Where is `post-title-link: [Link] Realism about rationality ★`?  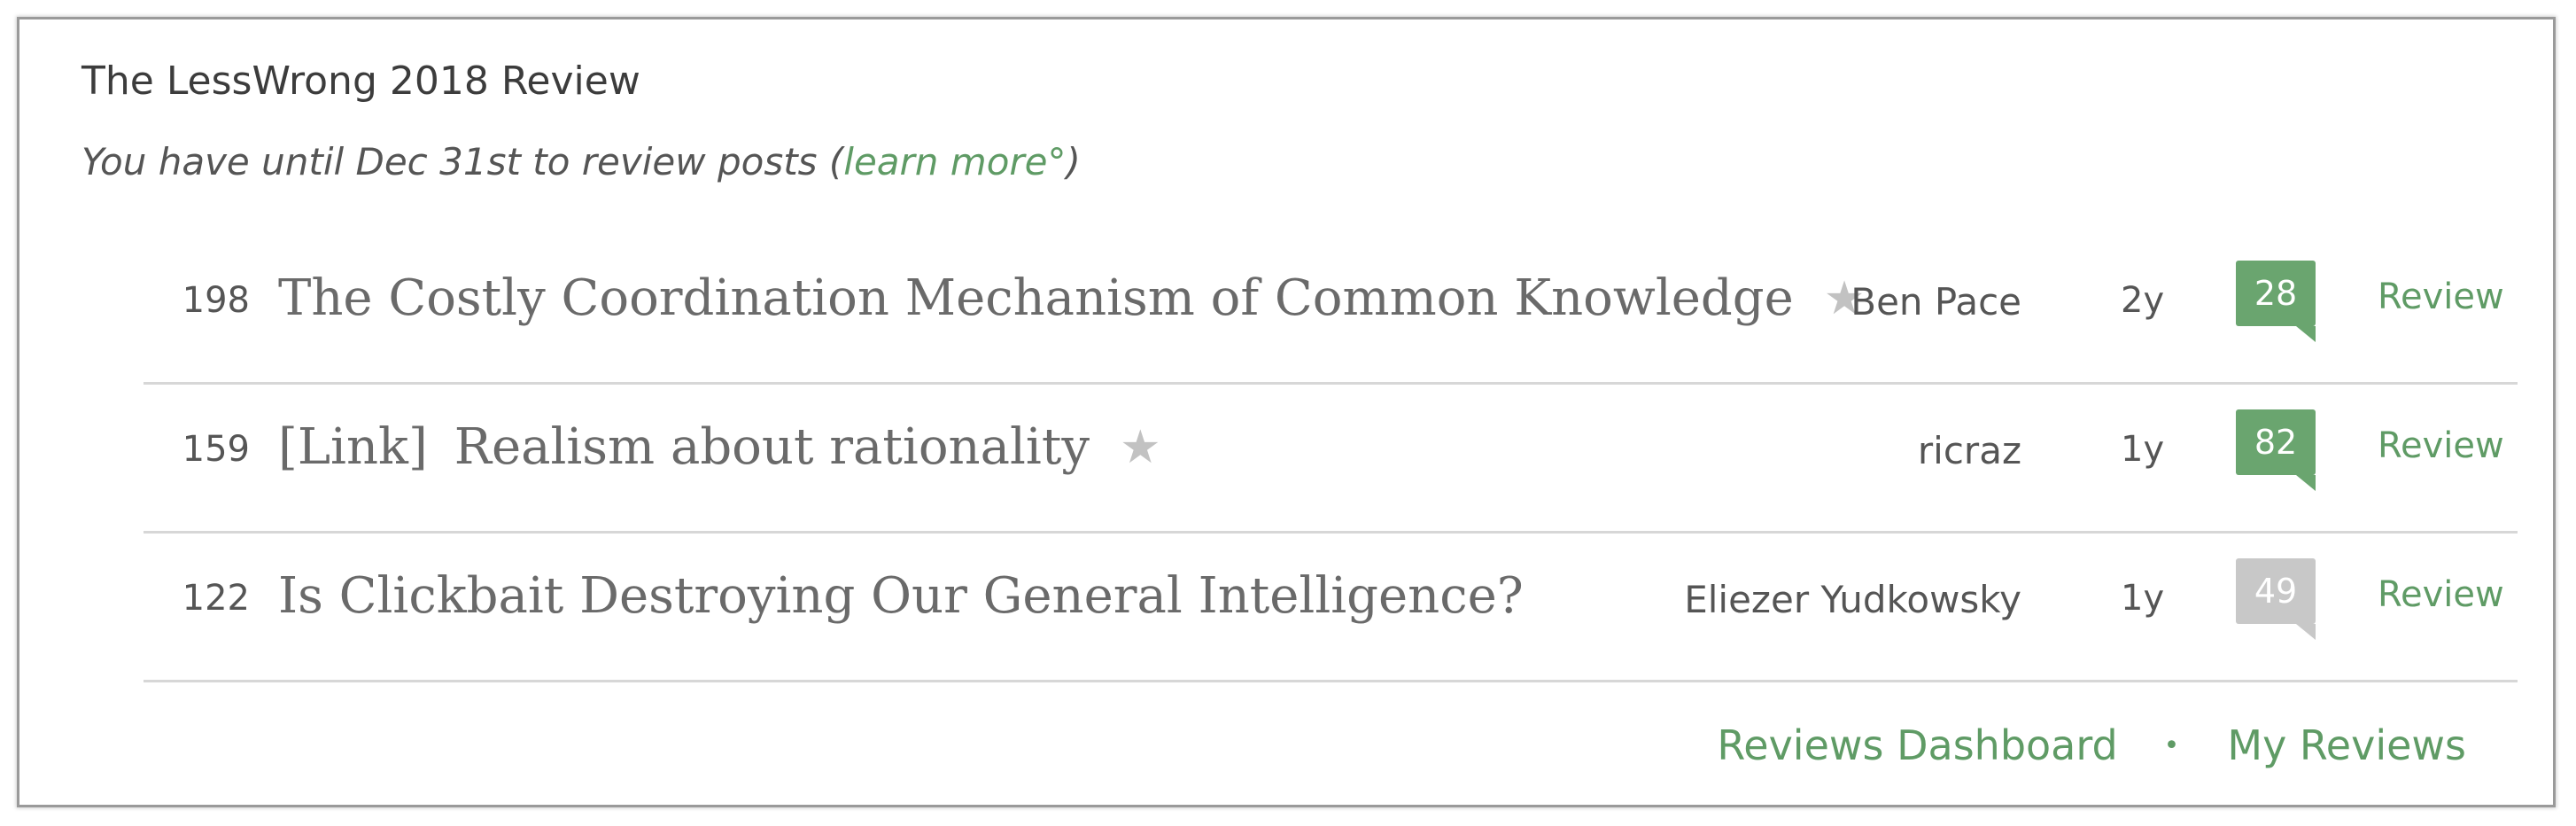 post-title-link: [Link] Realism about rationality ★ is located at coordinates (719, 447).